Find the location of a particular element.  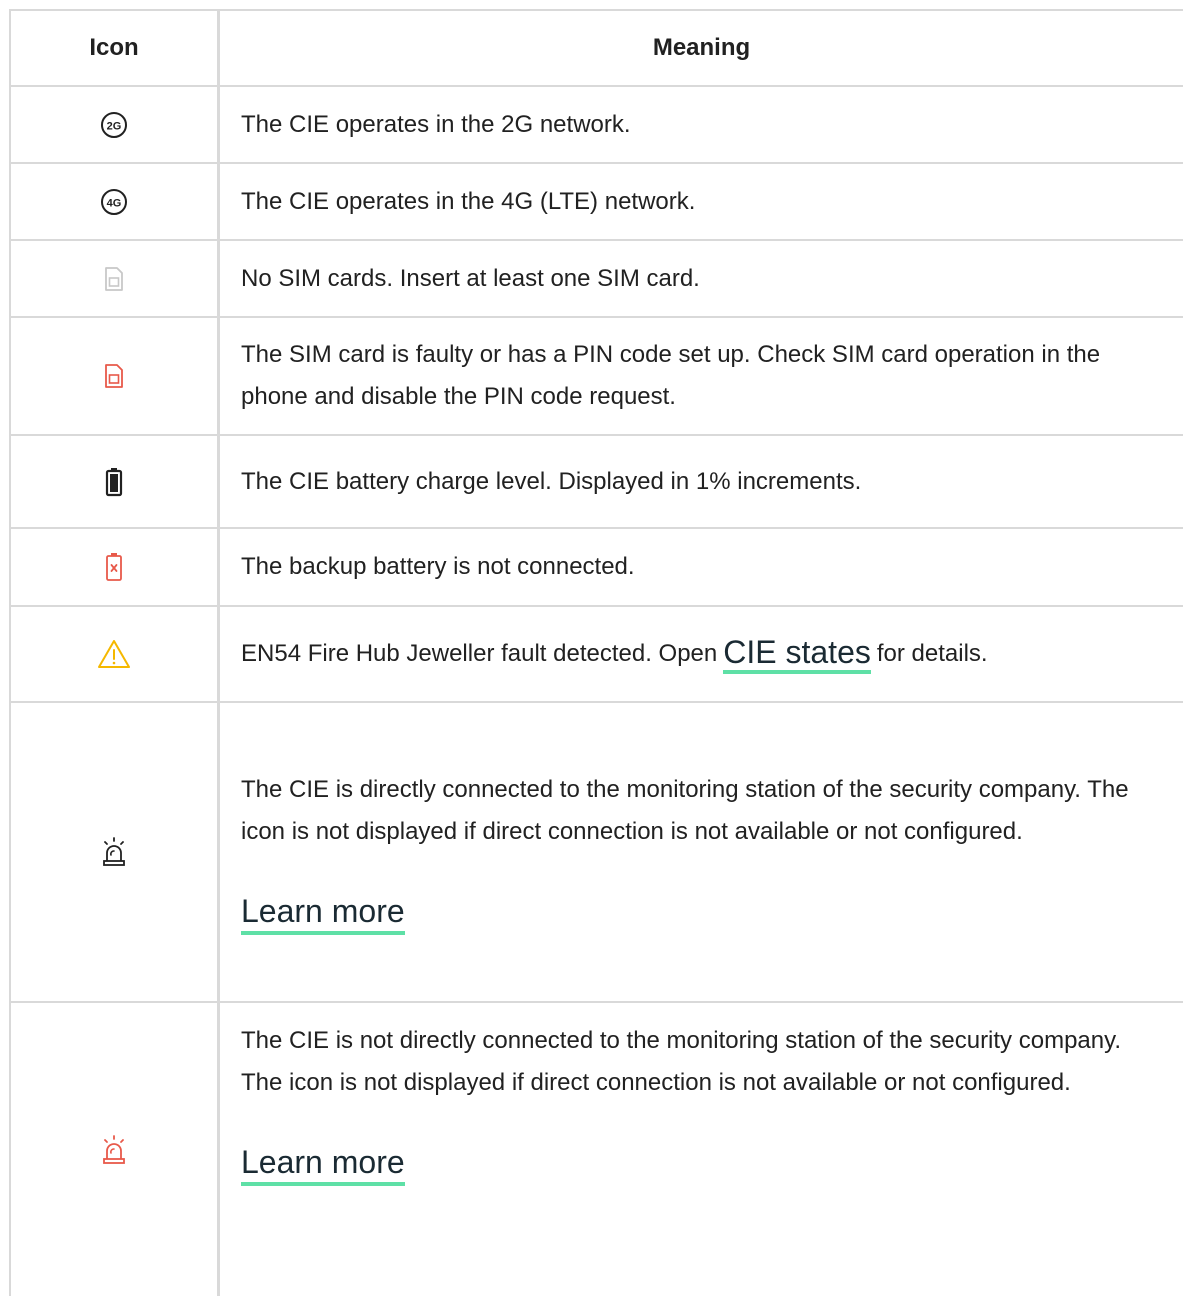

warning-icon is located at coordinates (114, 654).